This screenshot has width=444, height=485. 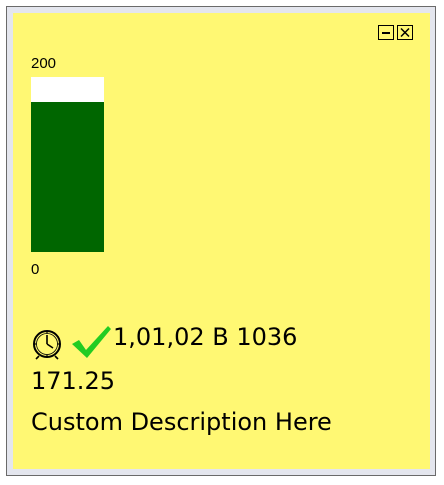 What do you see at coordinates (47, 345) in the screenshot?
I see `clock-icon` at bounding box center [47, 345].